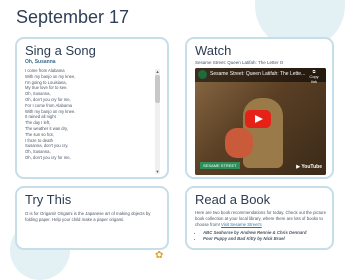 The width and height of the screenshot is (347, 280). Describe the element at coordinates (239, 143) in the screenshot. I see `video-thumbnail` at that location.